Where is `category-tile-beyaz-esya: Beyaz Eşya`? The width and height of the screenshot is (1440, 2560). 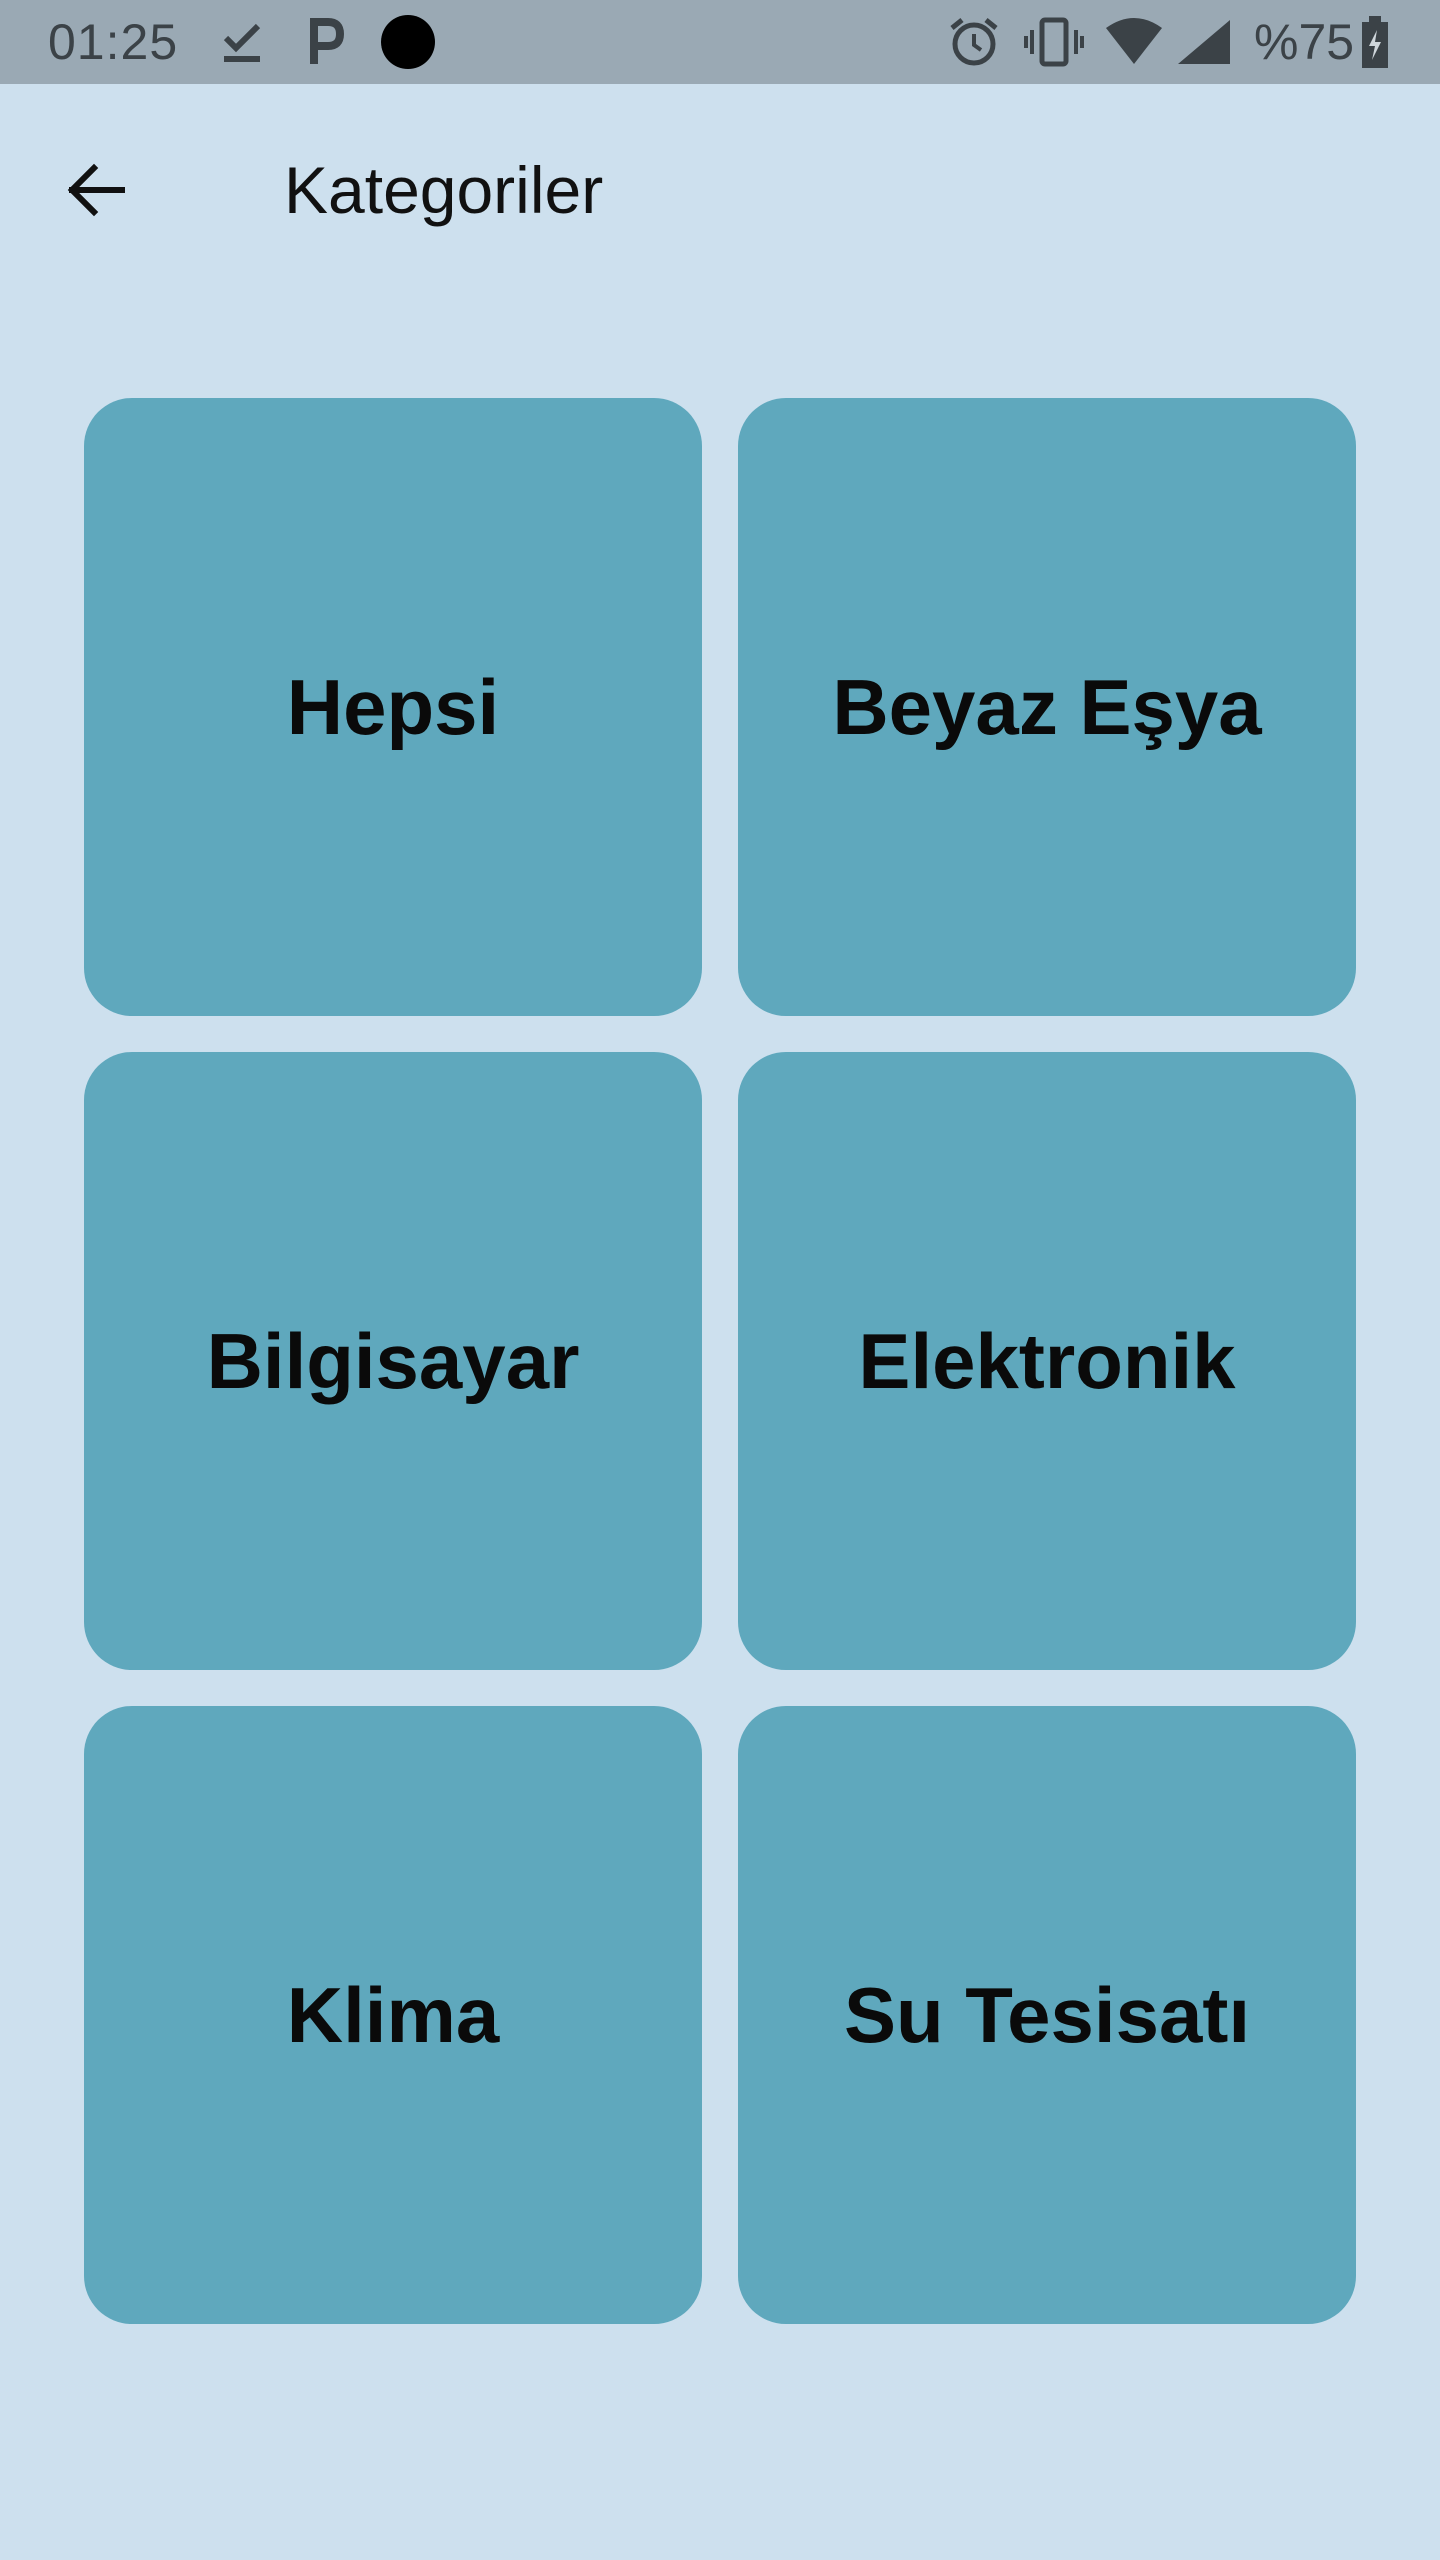
category-tile-beyaz-esya: Beyaz Eşya is located at coordinates (1047, 707).